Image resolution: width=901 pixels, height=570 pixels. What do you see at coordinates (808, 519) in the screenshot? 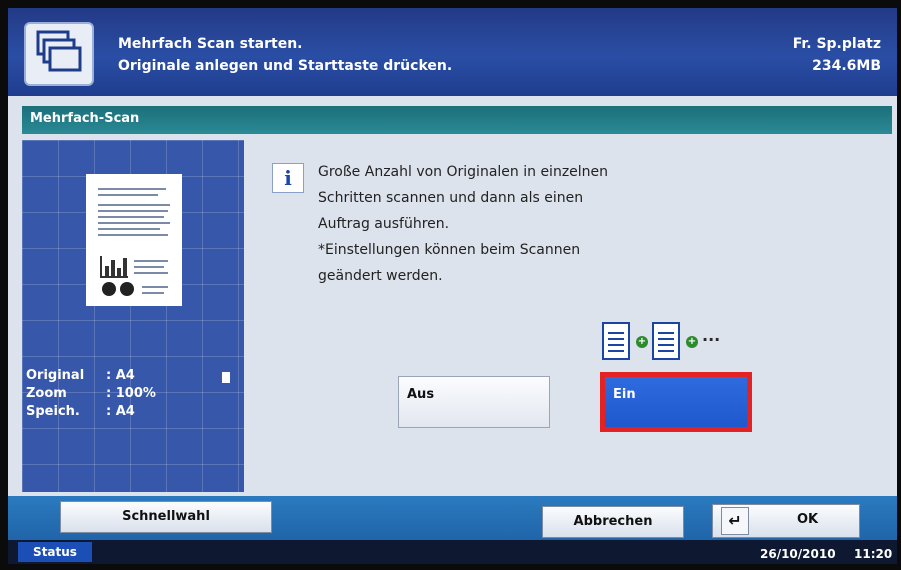
I see `ok-label: OK` at bounding box center [808, 519].